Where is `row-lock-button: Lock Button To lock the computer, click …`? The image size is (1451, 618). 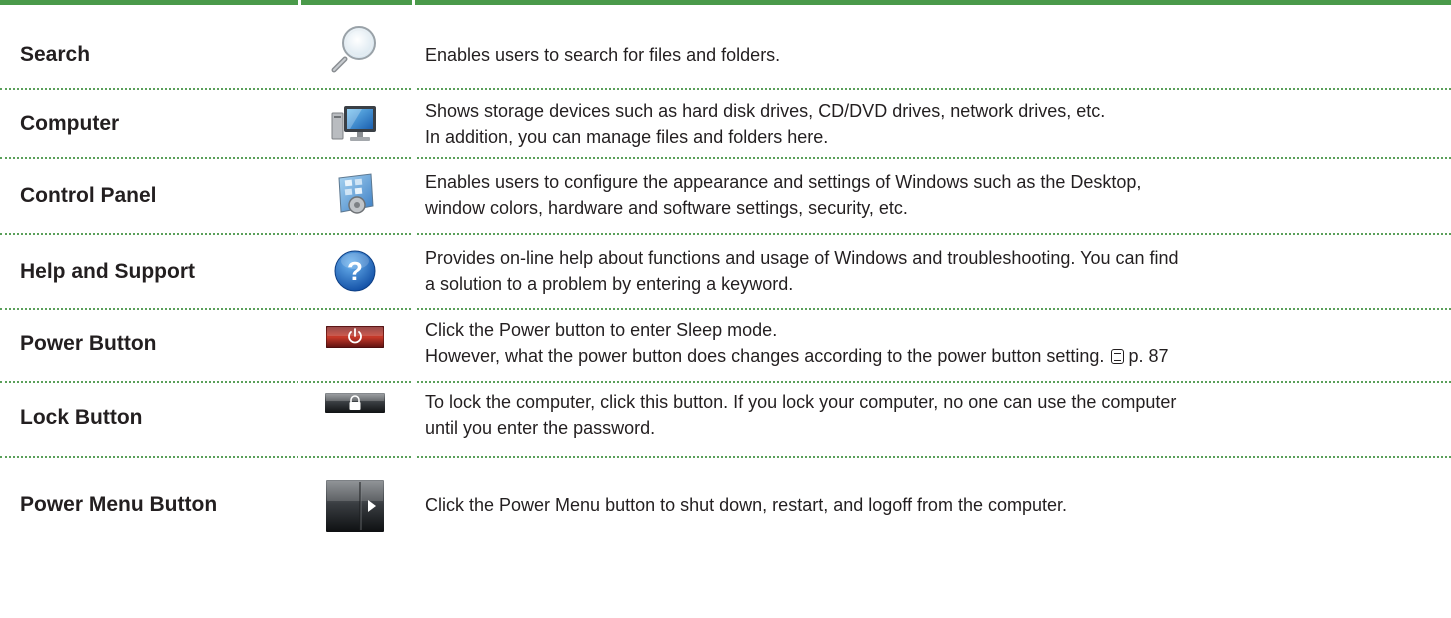 row-lock-button: Lock Button To lock the computer, click … is located at coordinates (725, 419).